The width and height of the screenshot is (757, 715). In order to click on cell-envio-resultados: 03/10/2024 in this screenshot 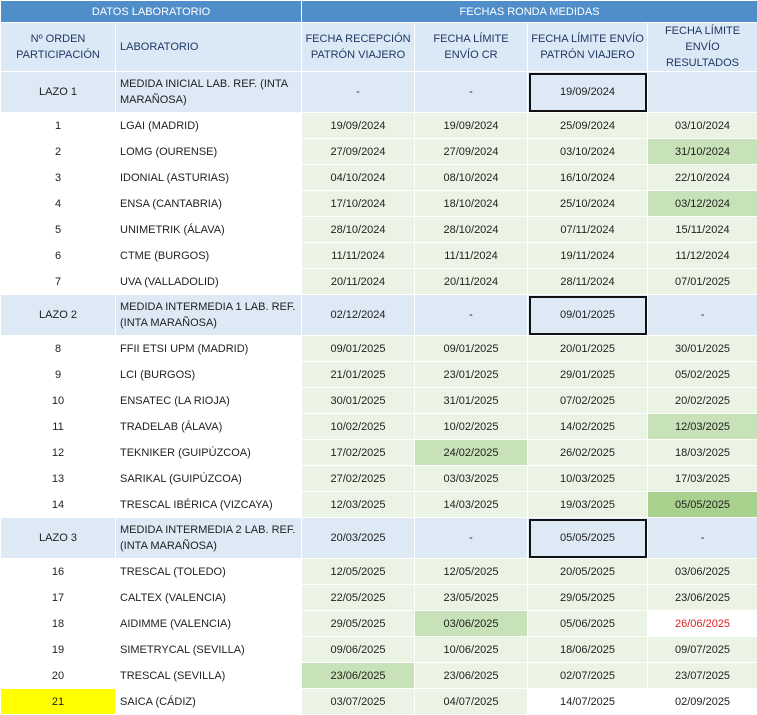, I will do `click(702, 126)`.